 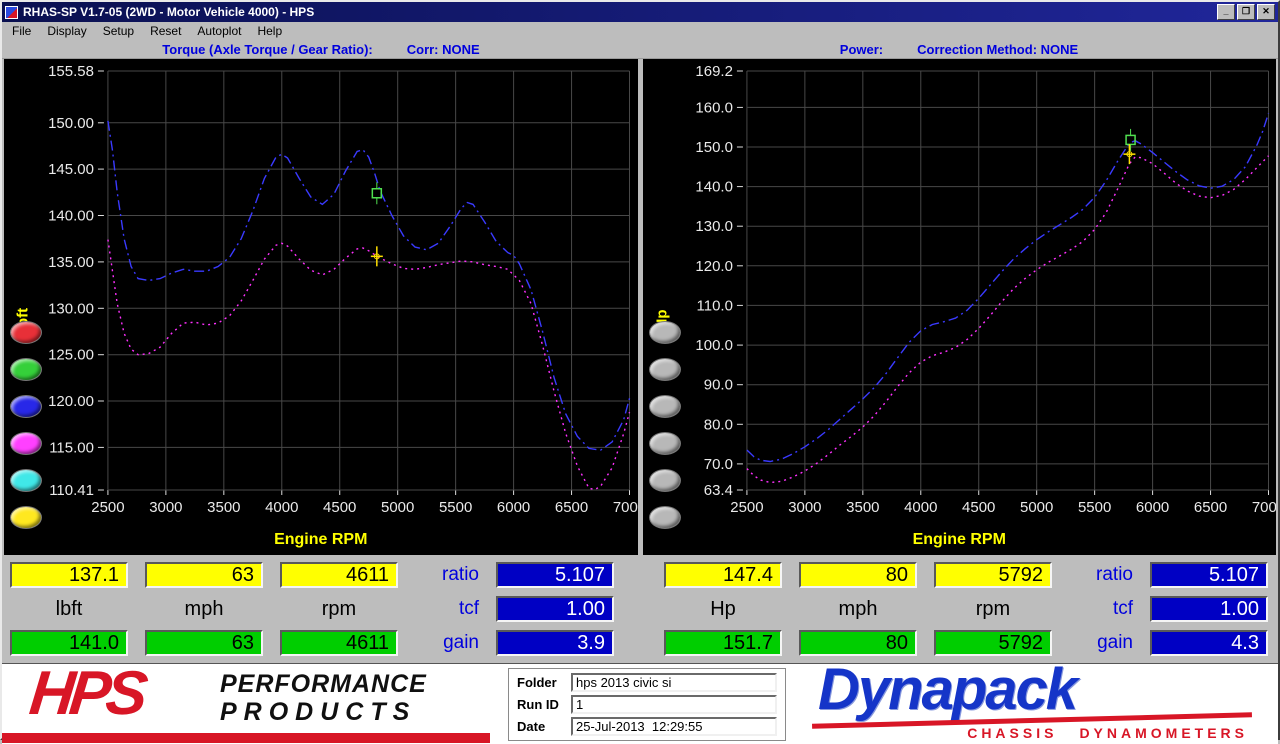 I want to click on run-button-yellow, so click(x=26, y=517).